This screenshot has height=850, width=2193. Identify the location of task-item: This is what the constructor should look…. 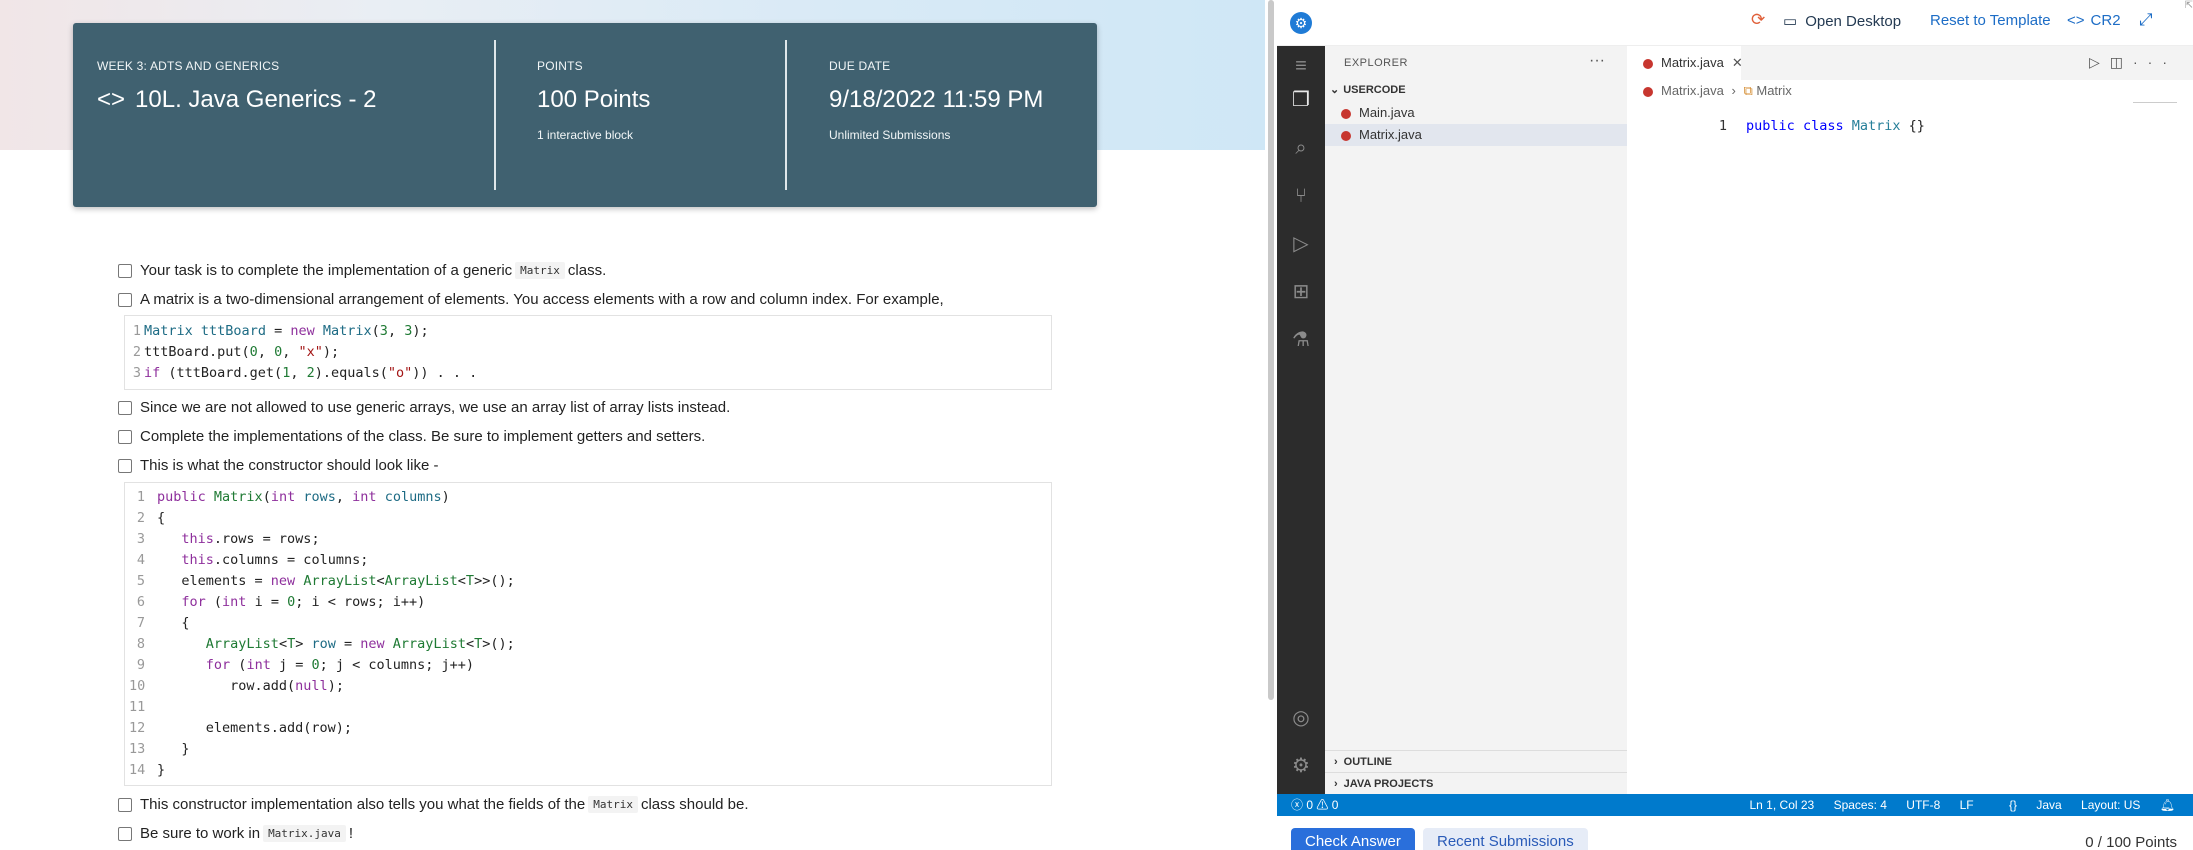
(278, 465).